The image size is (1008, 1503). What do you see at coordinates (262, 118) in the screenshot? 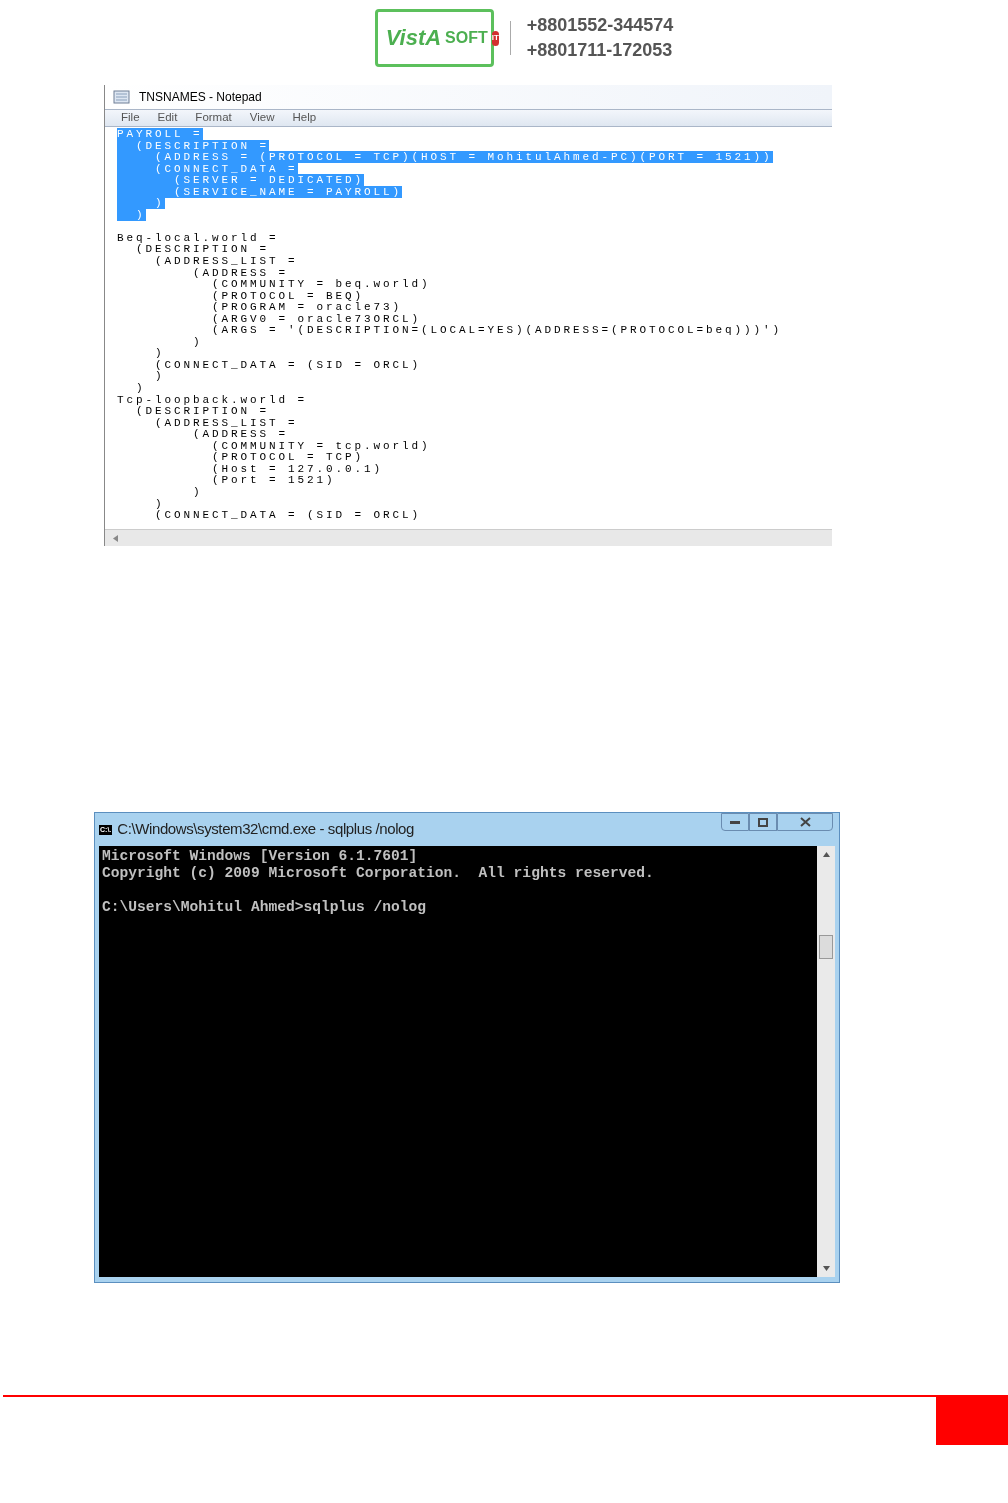
I see `menu-item: View` at bounding box center [262, 118].